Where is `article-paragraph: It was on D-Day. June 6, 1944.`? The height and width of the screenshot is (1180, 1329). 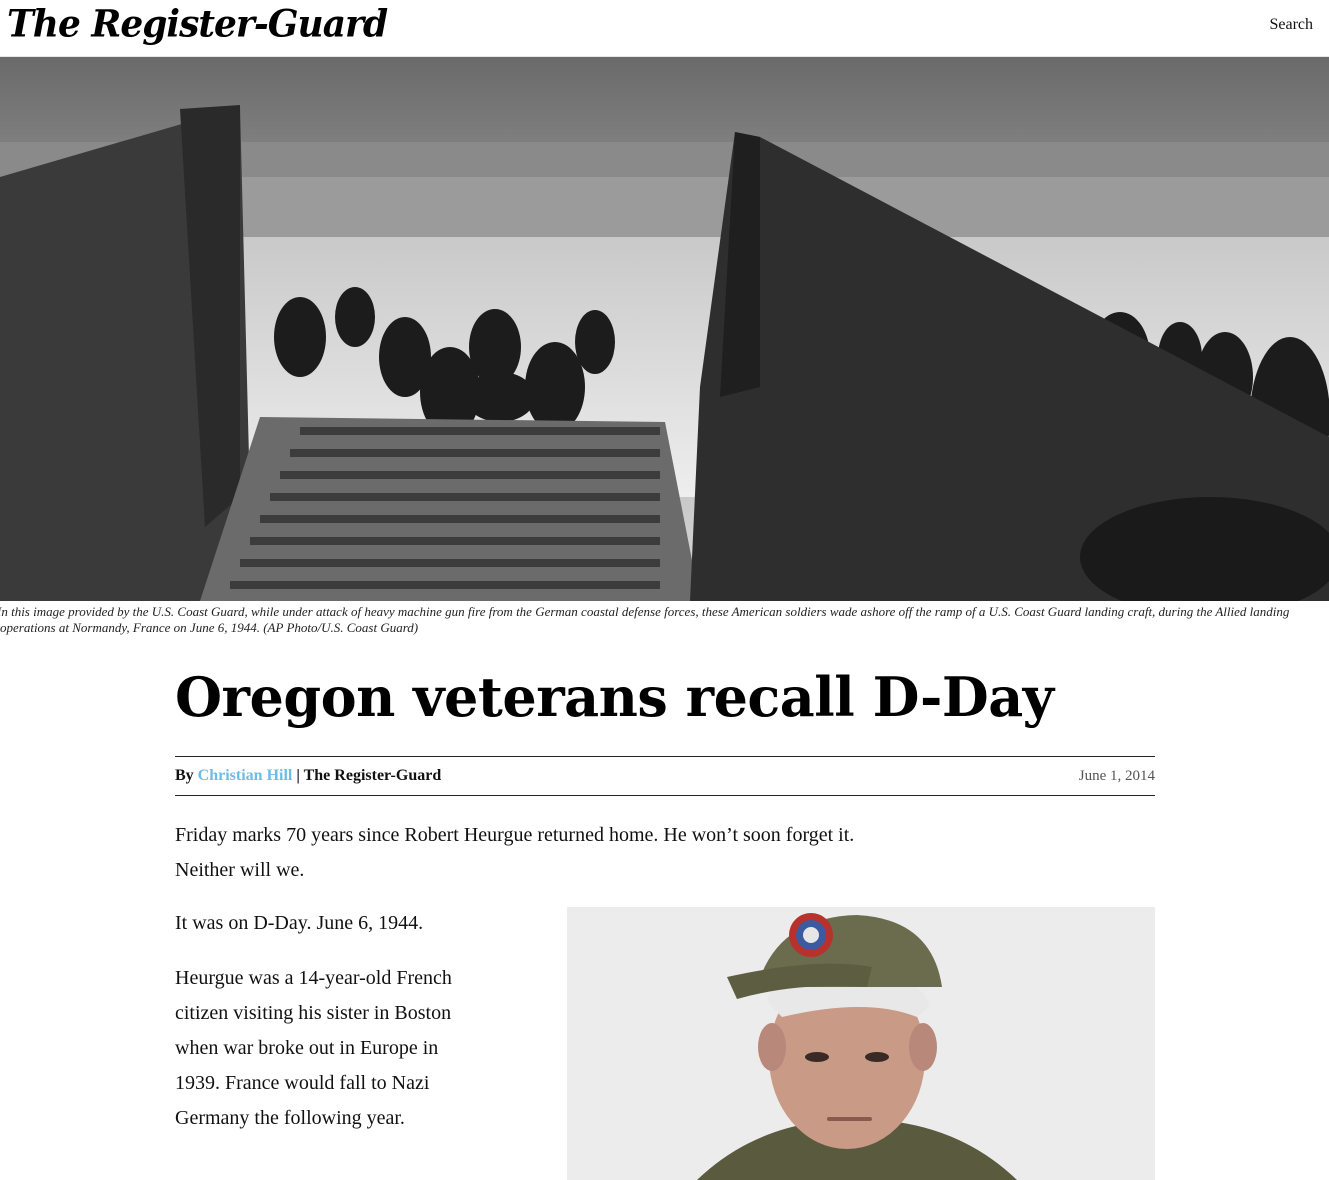
article-paragraph: It was on D-Day. June 6, 1944. is located at coordinates (299, 923).